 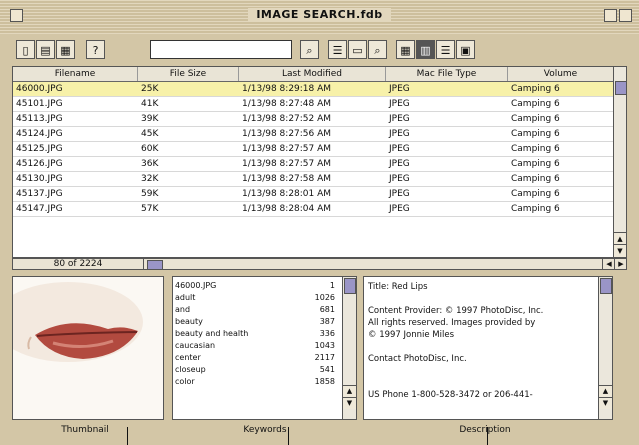 What do you see at coordinates (357, 49) in the screenshot?
I see `window-icon: ▭` at bounding box center [357, 49].